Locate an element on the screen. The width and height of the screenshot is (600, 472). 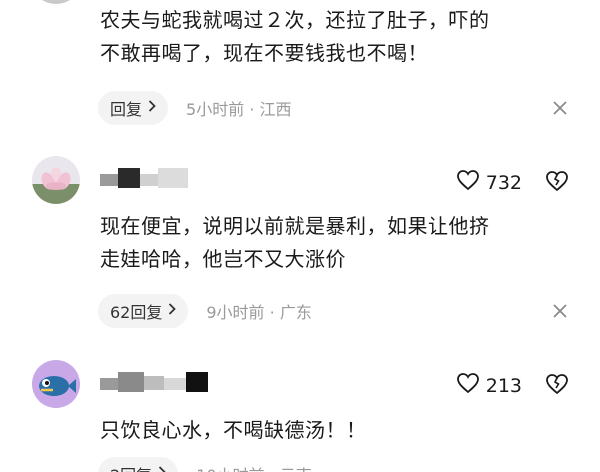
like-count: 213 is located at coordinates (503, 385).